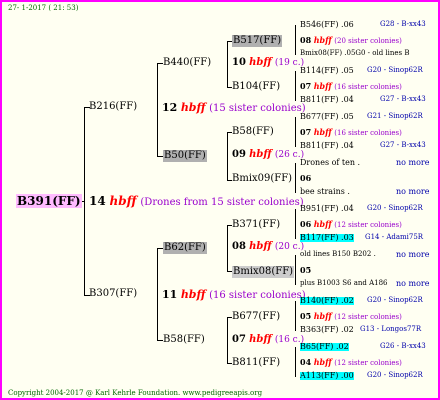 The image size is (440, 400). I want to click on gen4-sister-row: 04 hbff (12 sister colonies), so click(351, 362).